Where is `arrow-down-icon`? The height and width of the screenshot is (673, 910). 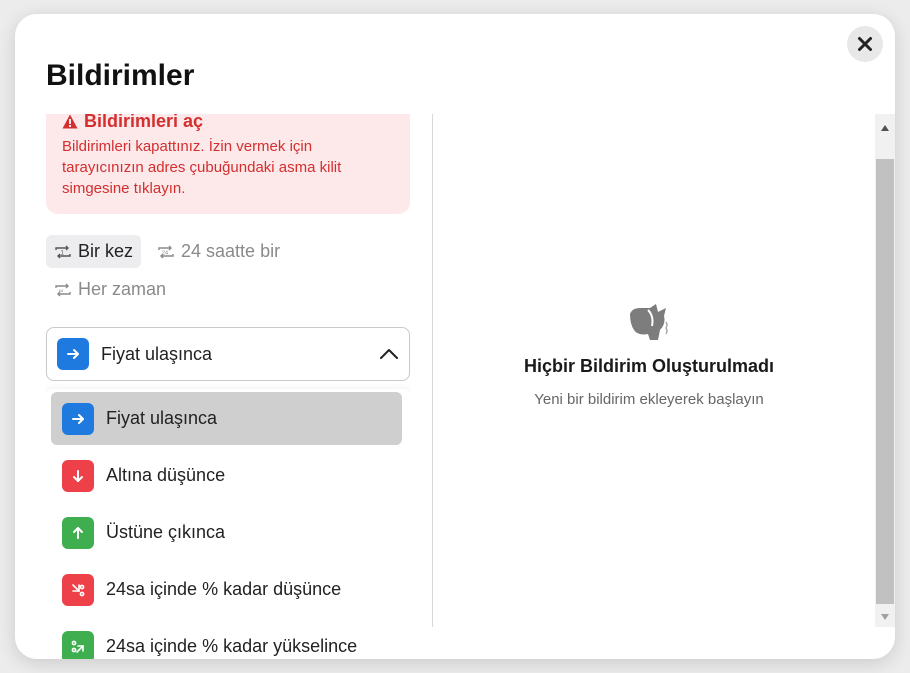 arrow-down-icon is located at coordinates (78, 475).